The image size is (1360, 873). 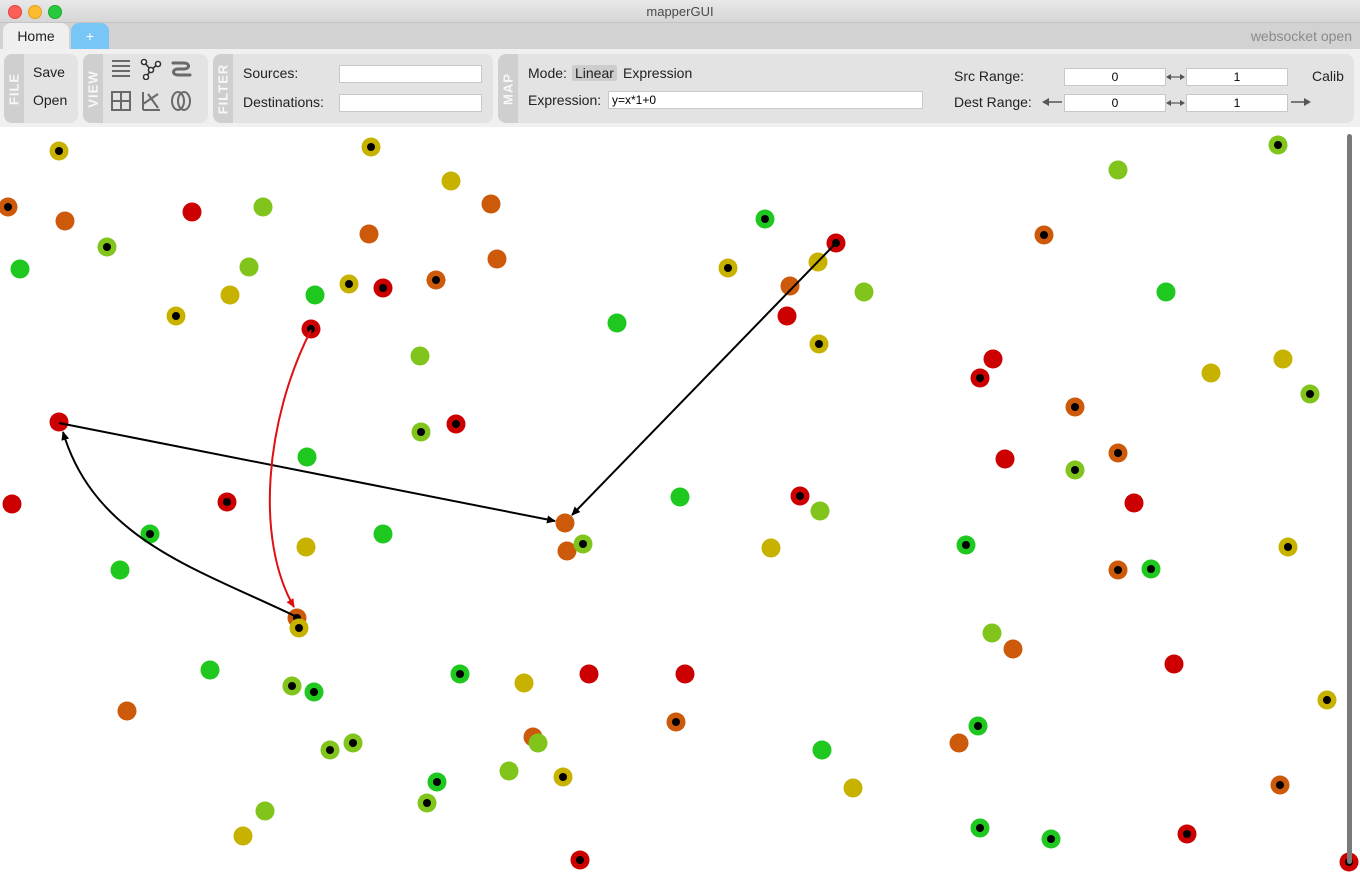 What do you see at coordinates (151, 101) in the screenshot?
I see `parallel-view-icon` at bounding box center [151, 101].